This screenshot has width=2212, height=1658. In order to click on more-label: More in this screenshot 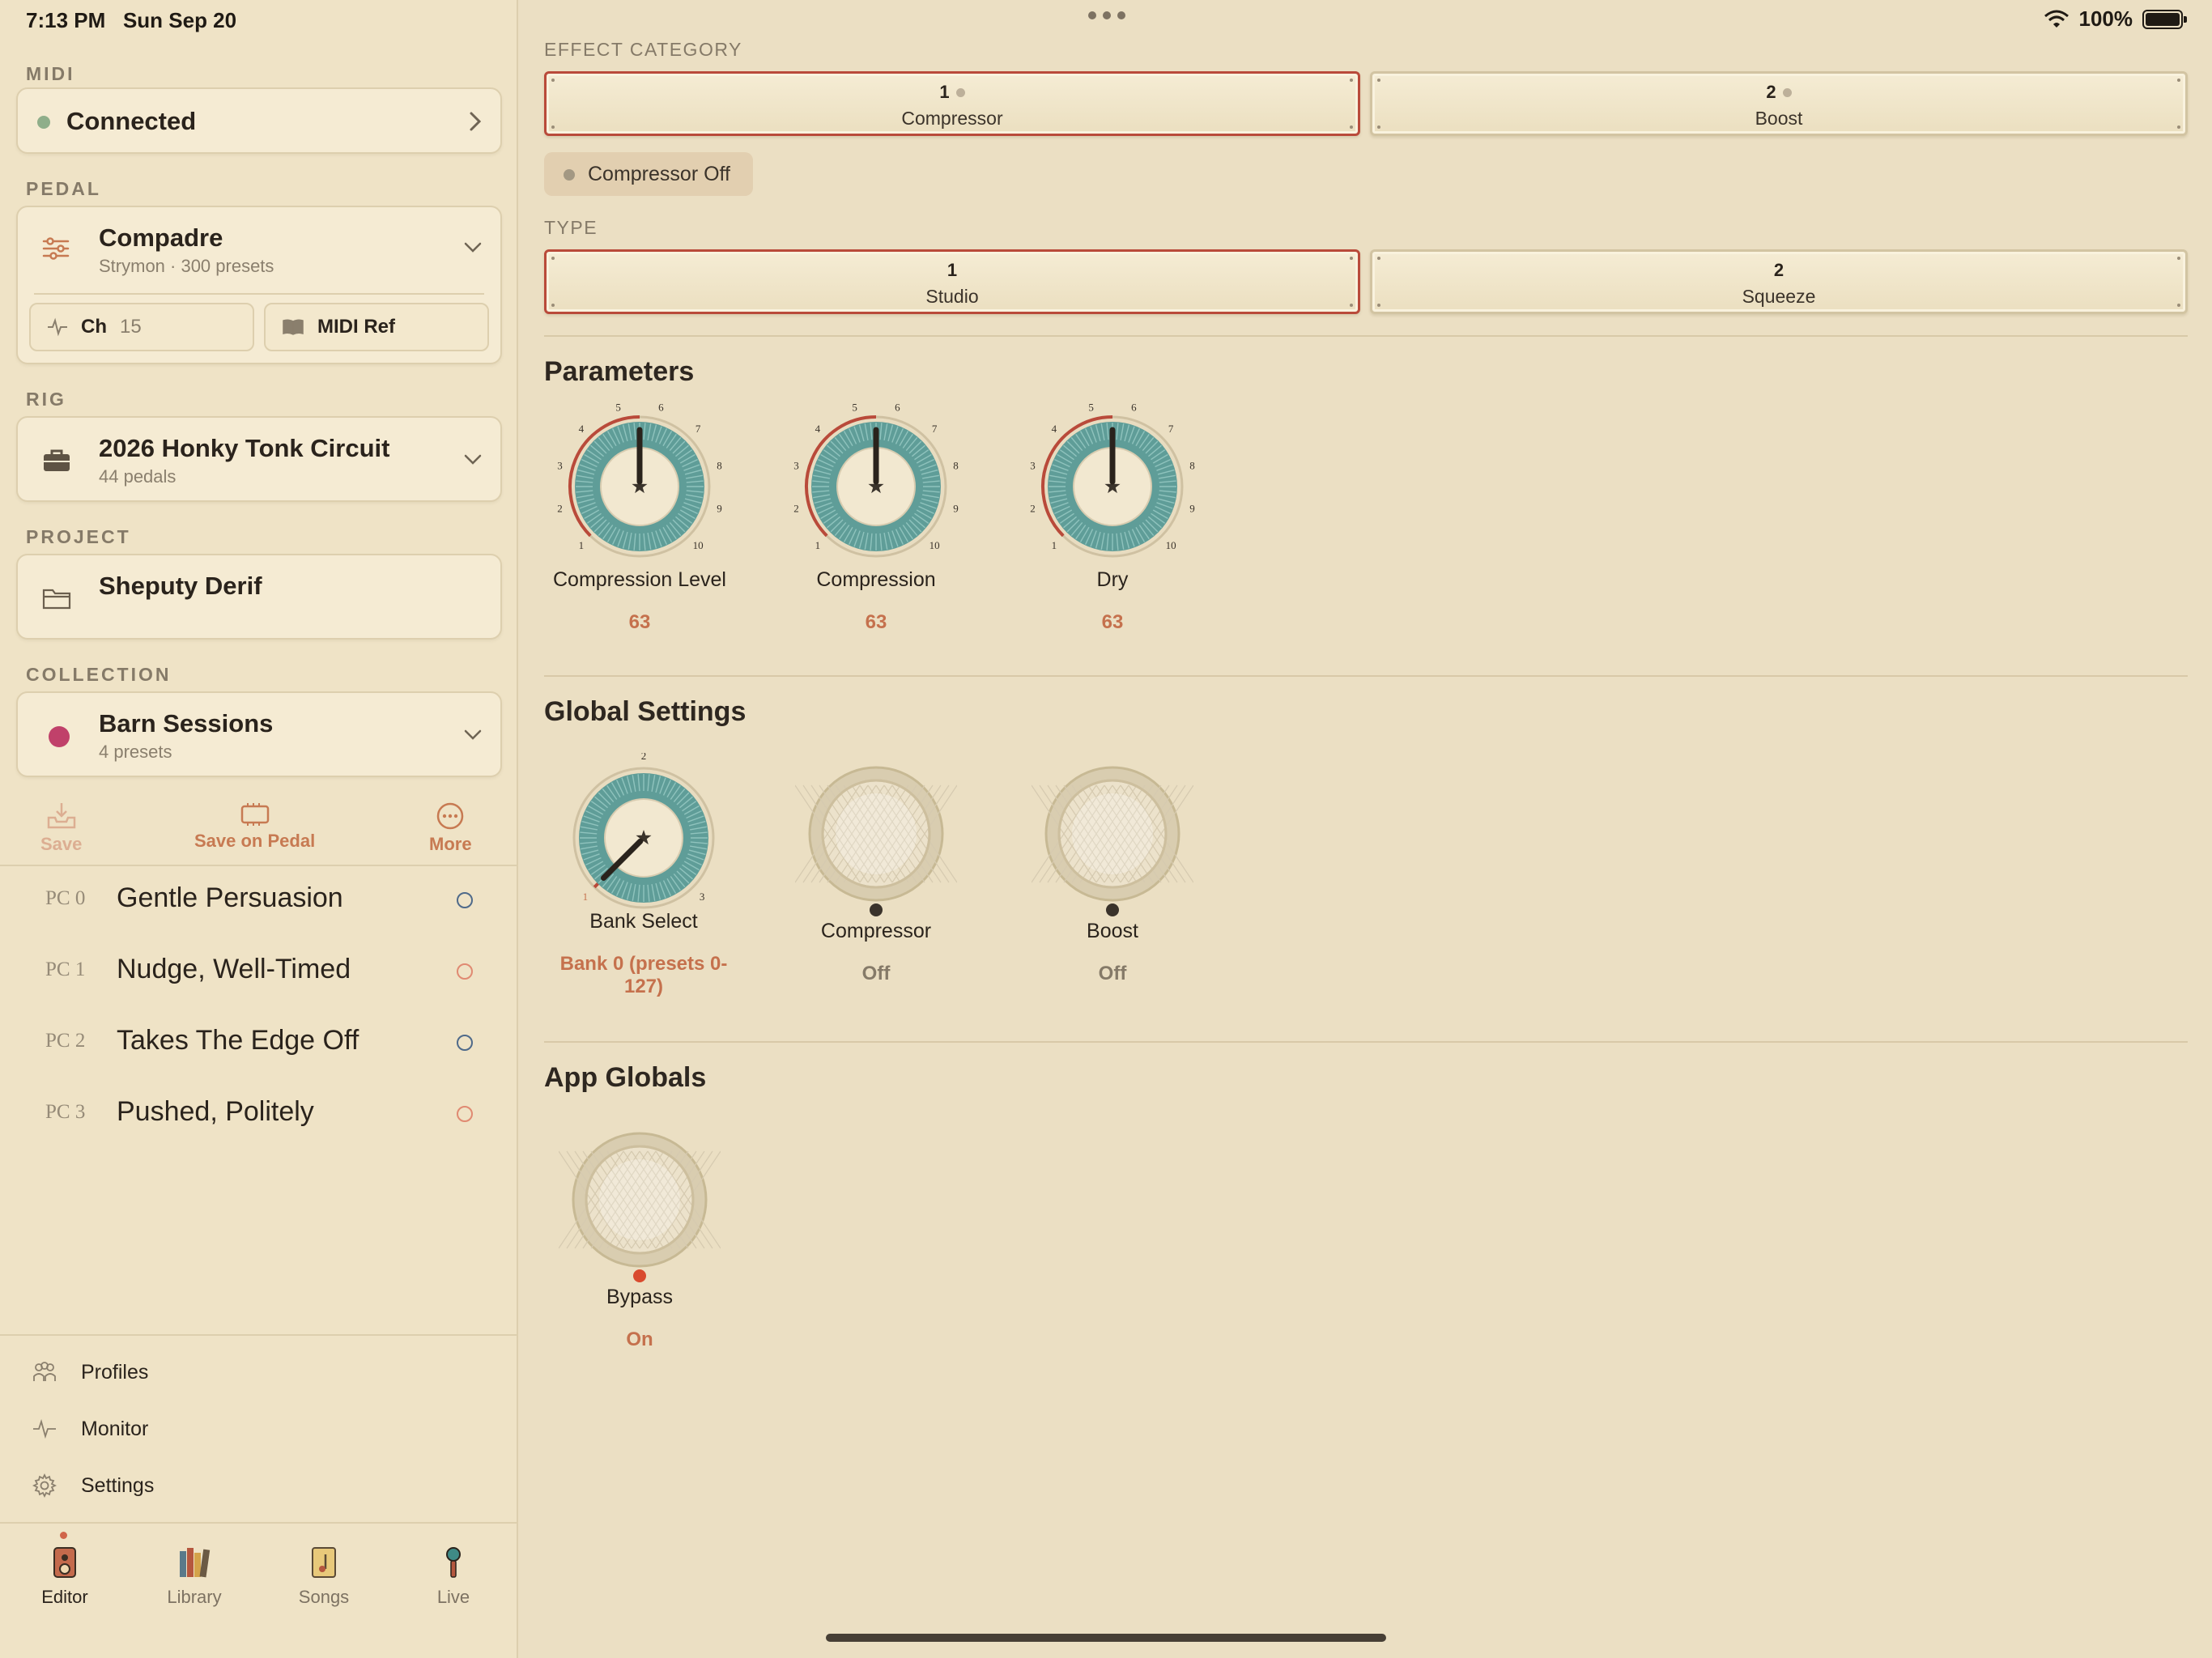, I will do `click(451, 844)`.